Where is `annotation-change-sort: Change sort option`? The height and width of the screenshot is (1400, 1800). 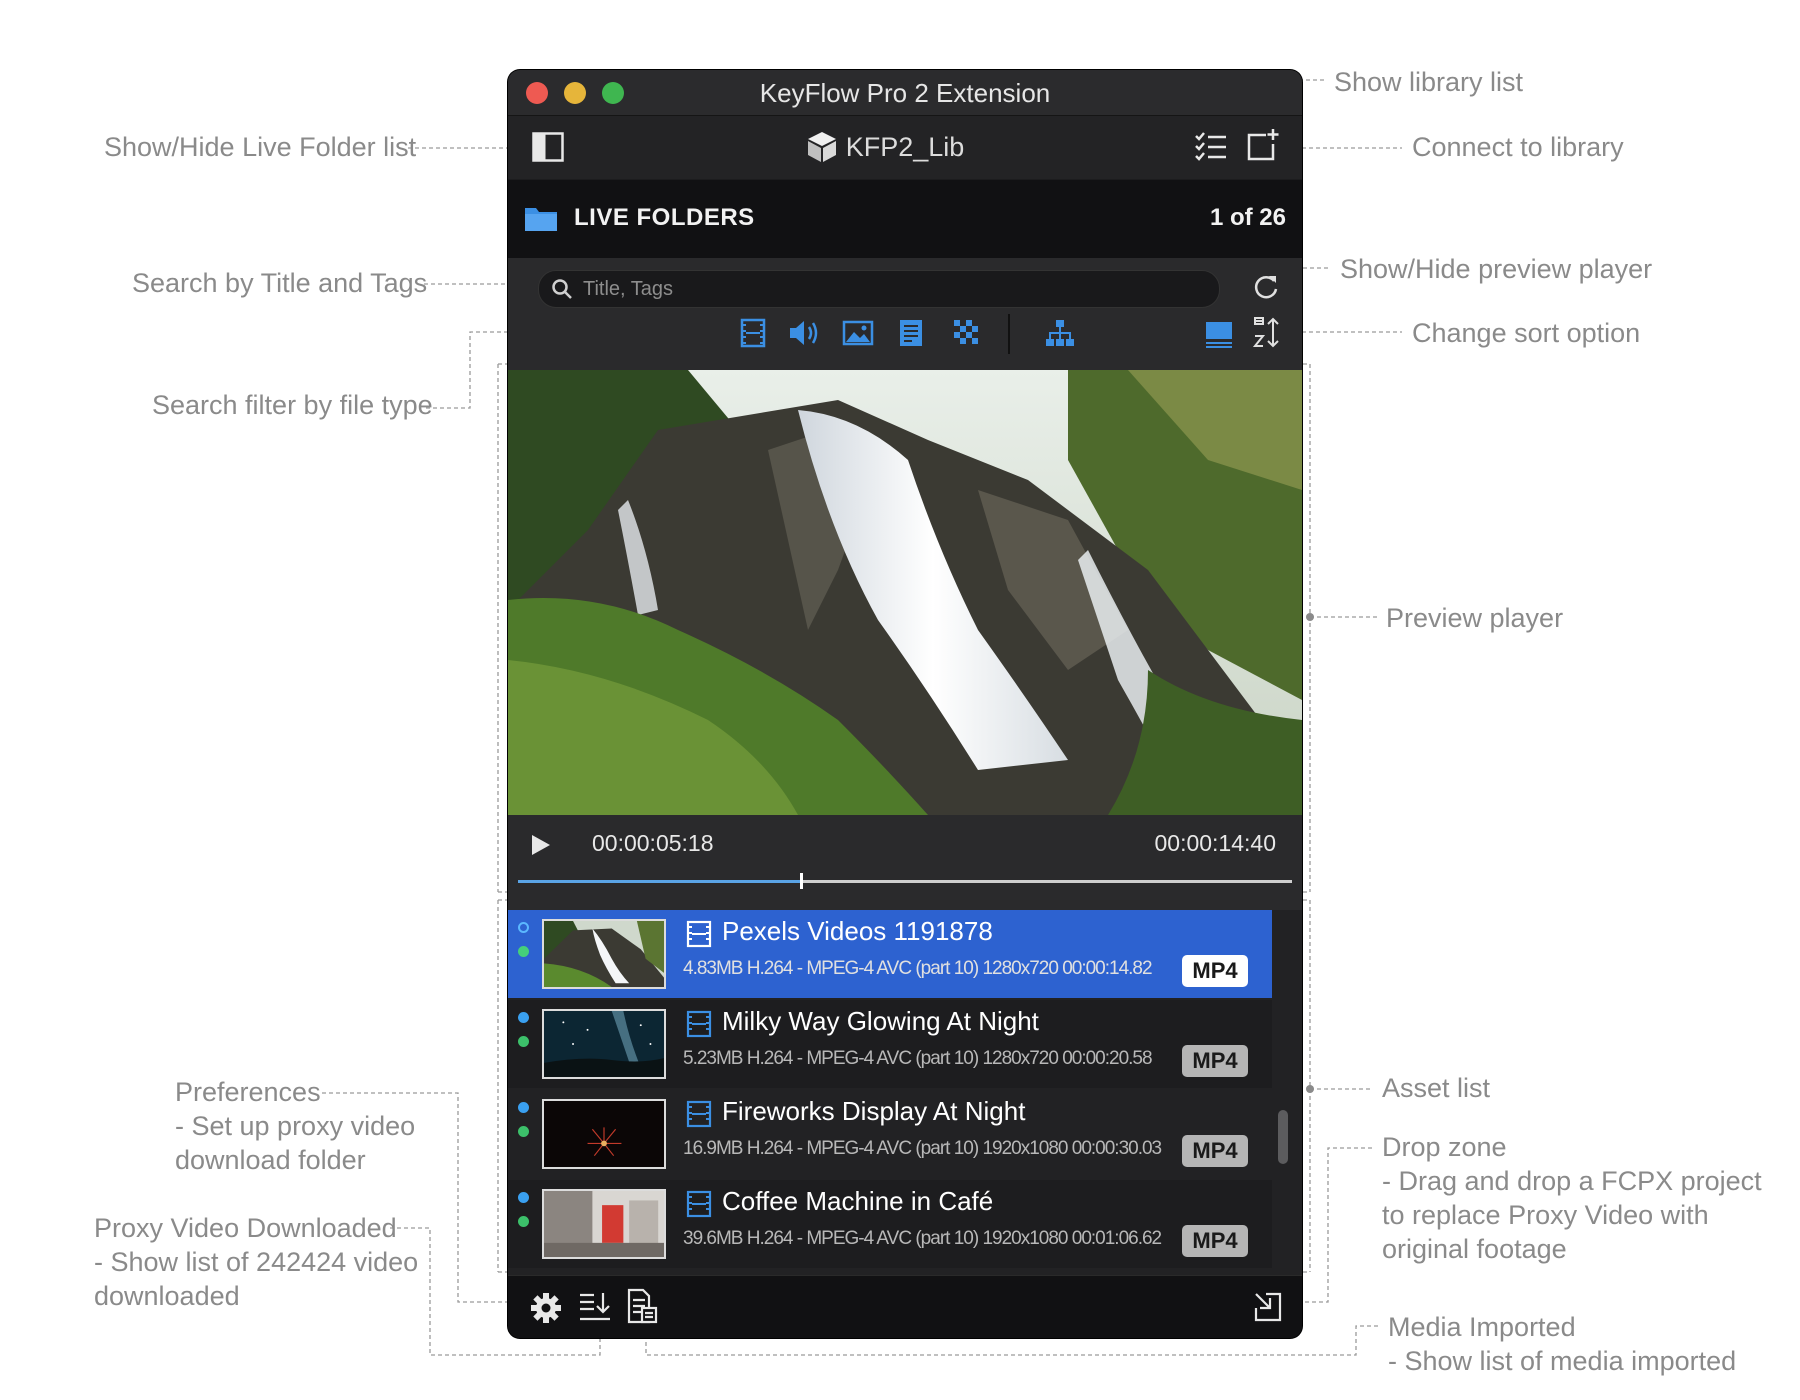 annotation-change-sort: Change sort option is located at coordinates (1526, 333).